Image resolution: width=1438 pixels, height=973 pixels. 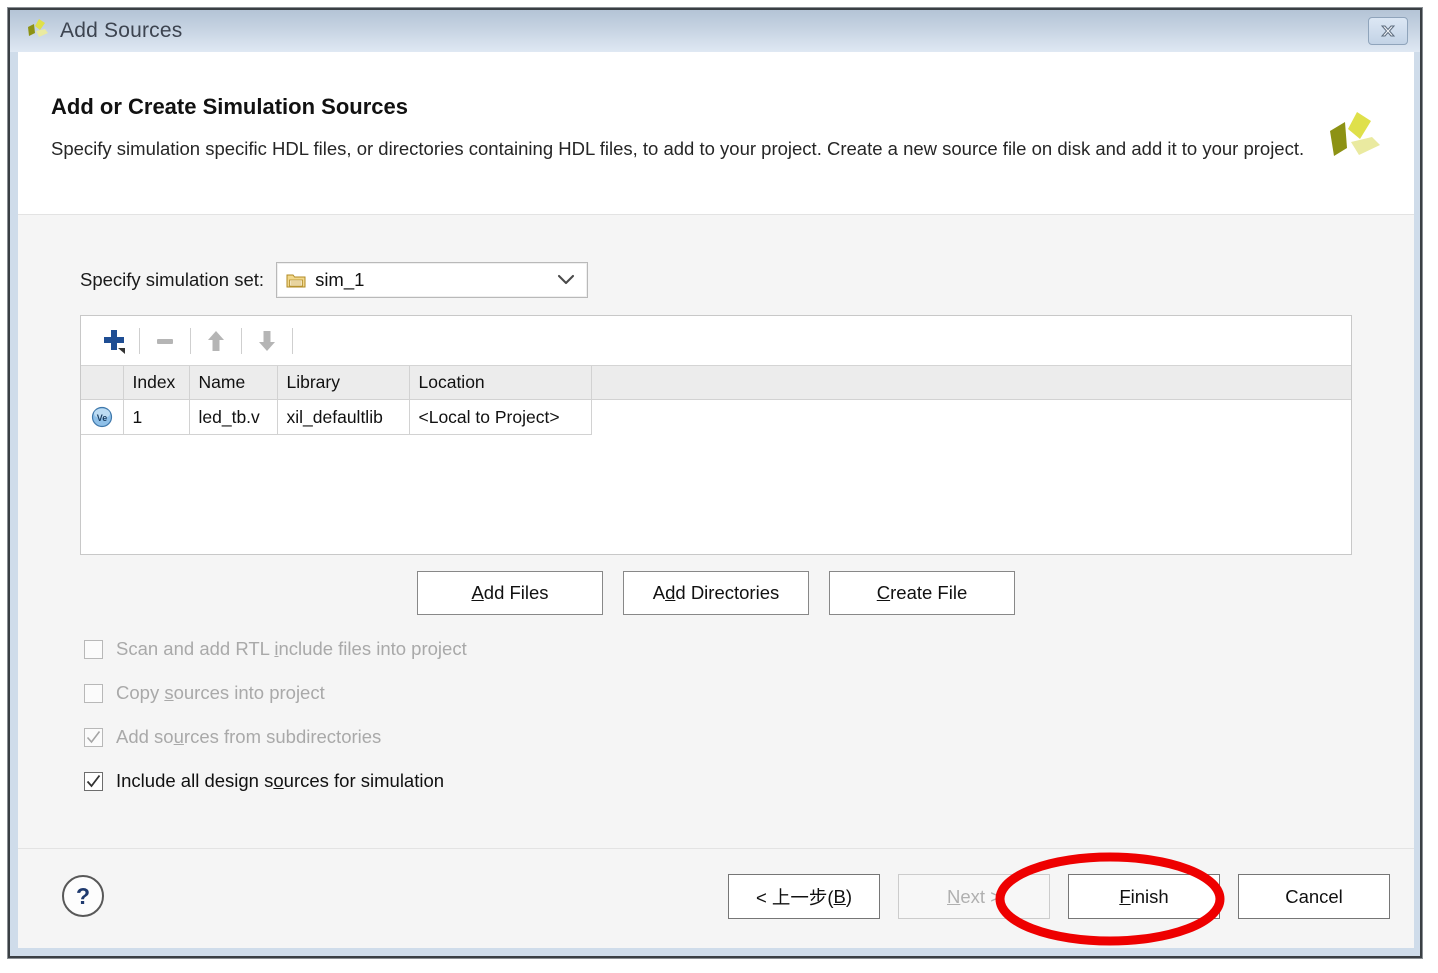 I want to click on chevron-down-icon, so click(x=566, y=279).